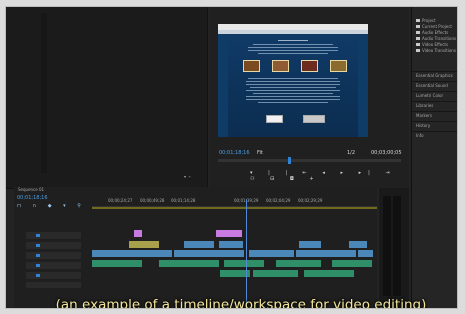 Image resolution: width=465 pixels, height=314 pixels. What do you see at coordinates (246, 253) in the screenshot?
I see `timeline-playhead` at bounding box center [246, 253].